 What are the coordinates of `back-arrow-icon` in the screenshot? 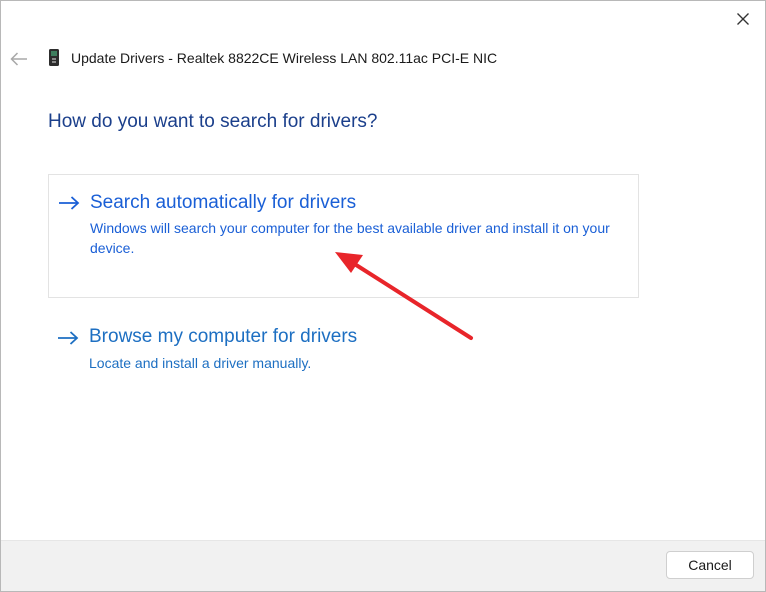 It's located at (18, 59).